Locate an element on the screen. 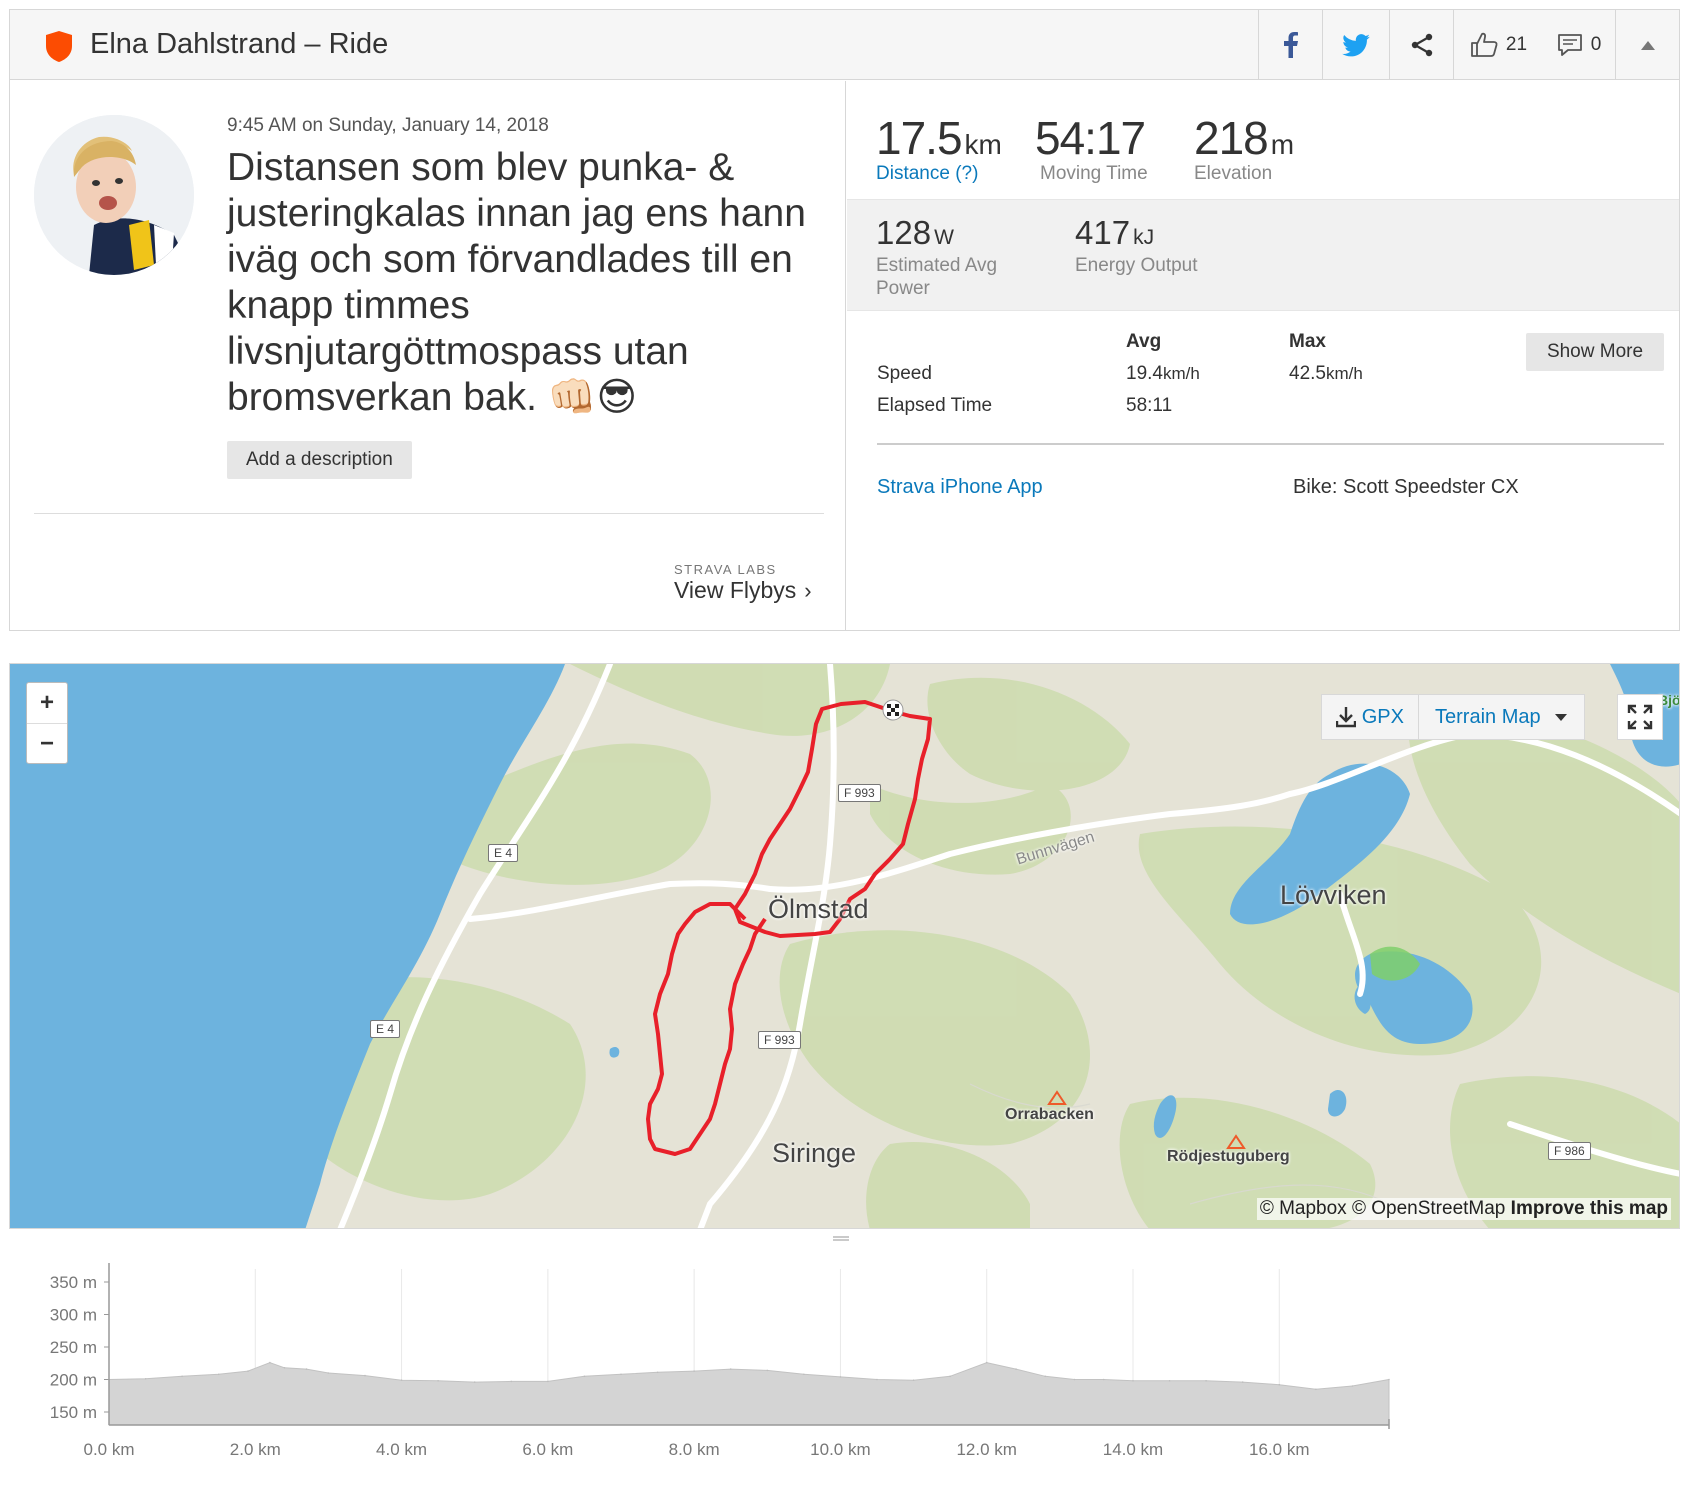  finish-flag-icon is located at coordinates (893, 710).